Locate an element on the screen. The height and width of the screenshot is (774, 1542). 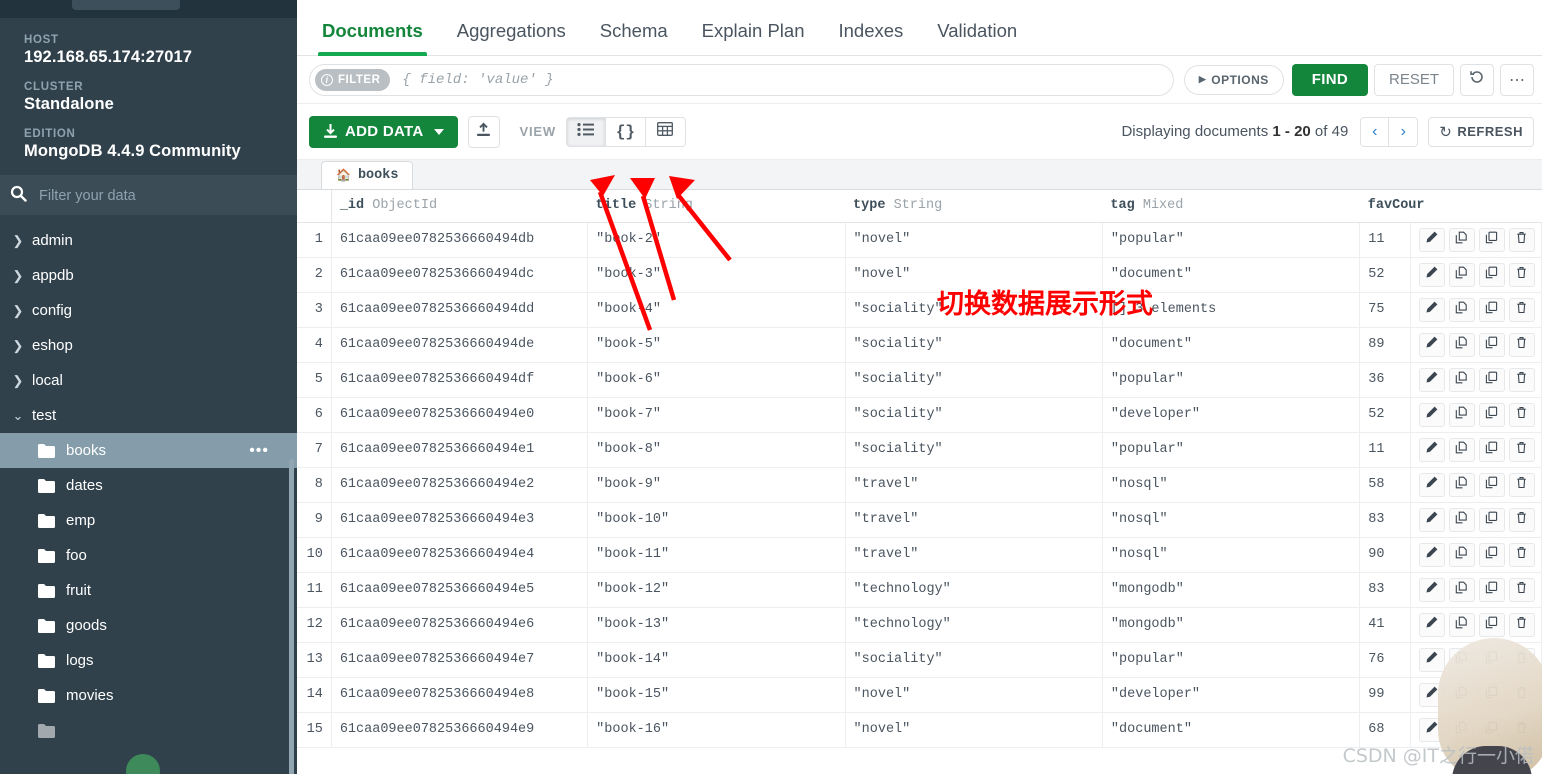
cell-favcount: 90 is located at coordinates (1385, 555).